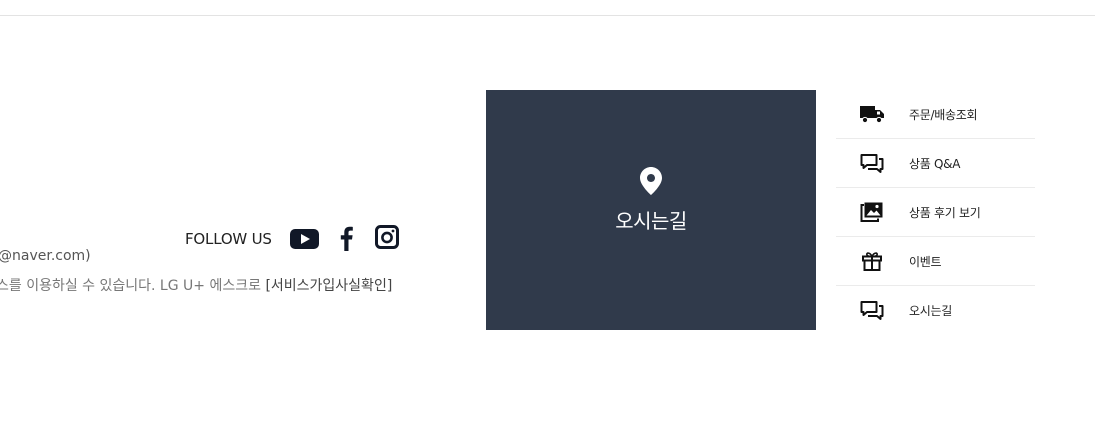 This screenshot has height=424, width=1095. I want to click on quick-menu-item-events: 이벤트, so click(935, 261).